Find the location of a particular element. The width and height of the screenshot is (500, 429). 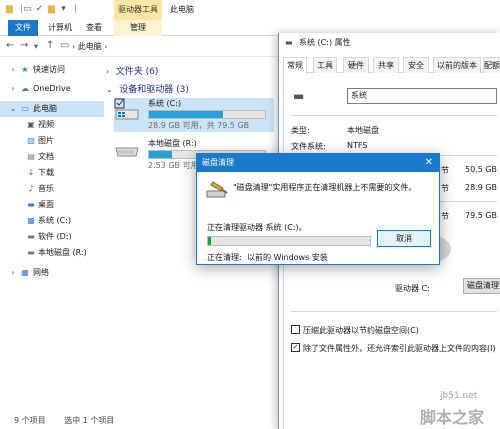

properties-title: 系统 (C:) 属性 is located at coordinates (325, 42).